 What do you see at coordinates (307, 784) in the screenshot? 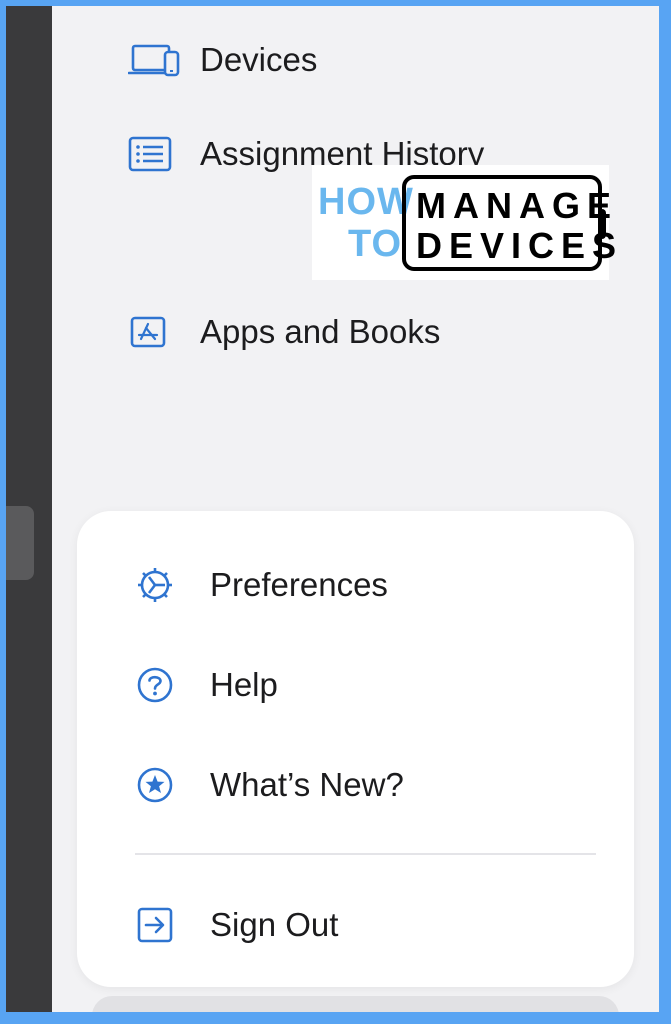
I see `menu-item-label: What’s New?` at bounding box center [307, 784].